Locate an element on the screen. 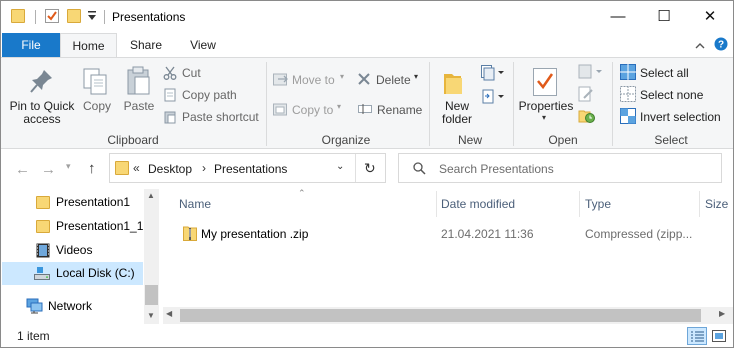  nav-item-videos: Videos is located at coordinates (72, 250).